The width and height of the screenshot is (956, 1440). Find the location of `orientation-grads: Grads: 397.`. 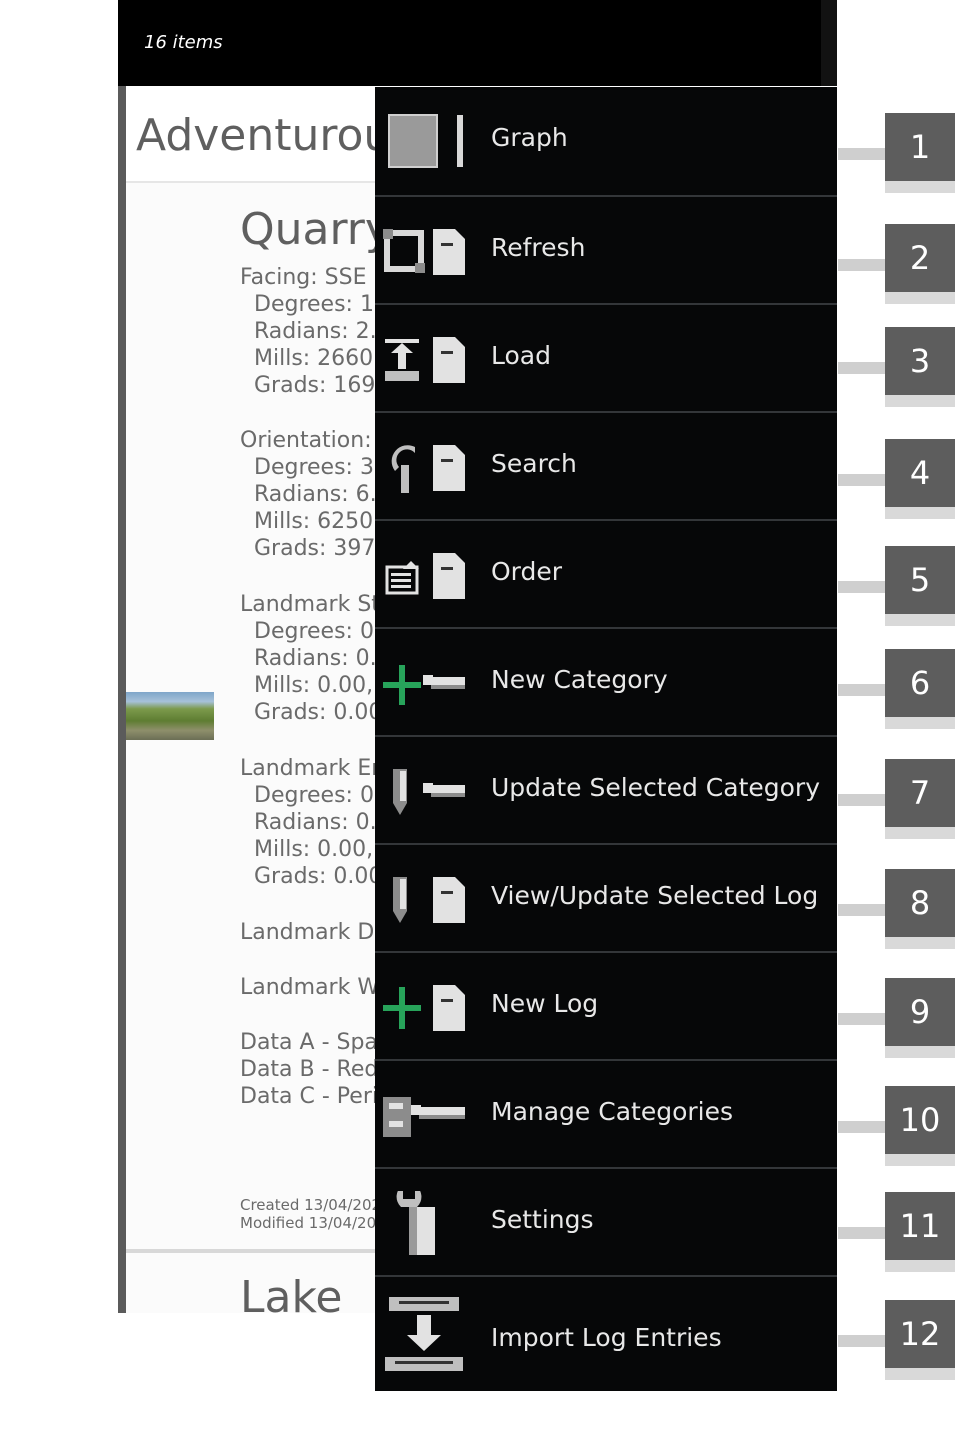

orientation-grads: Grads: 397. is located at coordinates (318, 548).